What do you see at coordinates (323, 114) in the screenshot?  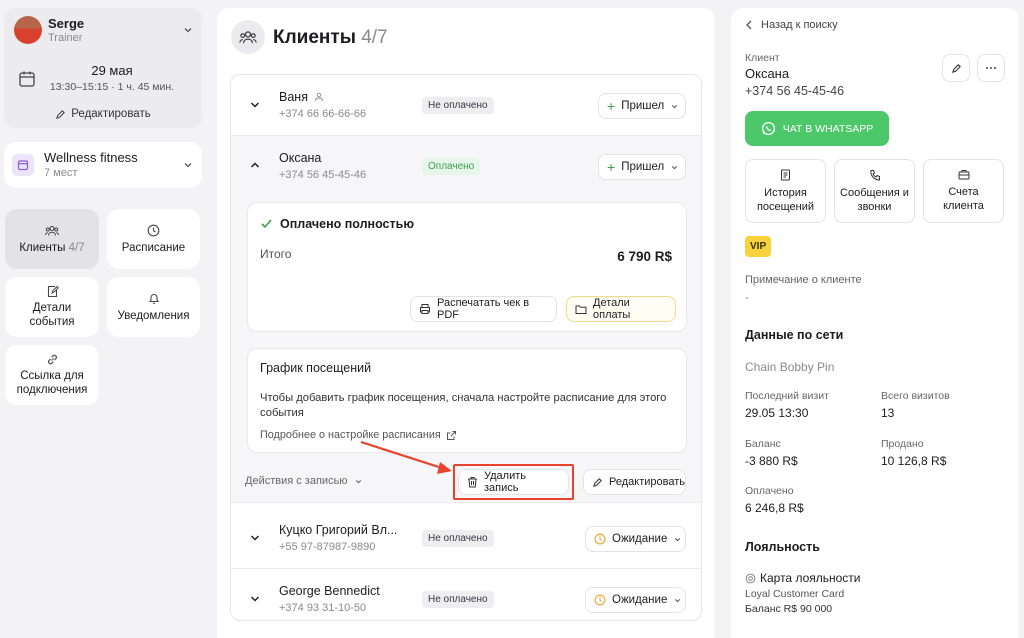 I see `client-phone: +374 66 66-66-66` at bounding box center [323, 114].